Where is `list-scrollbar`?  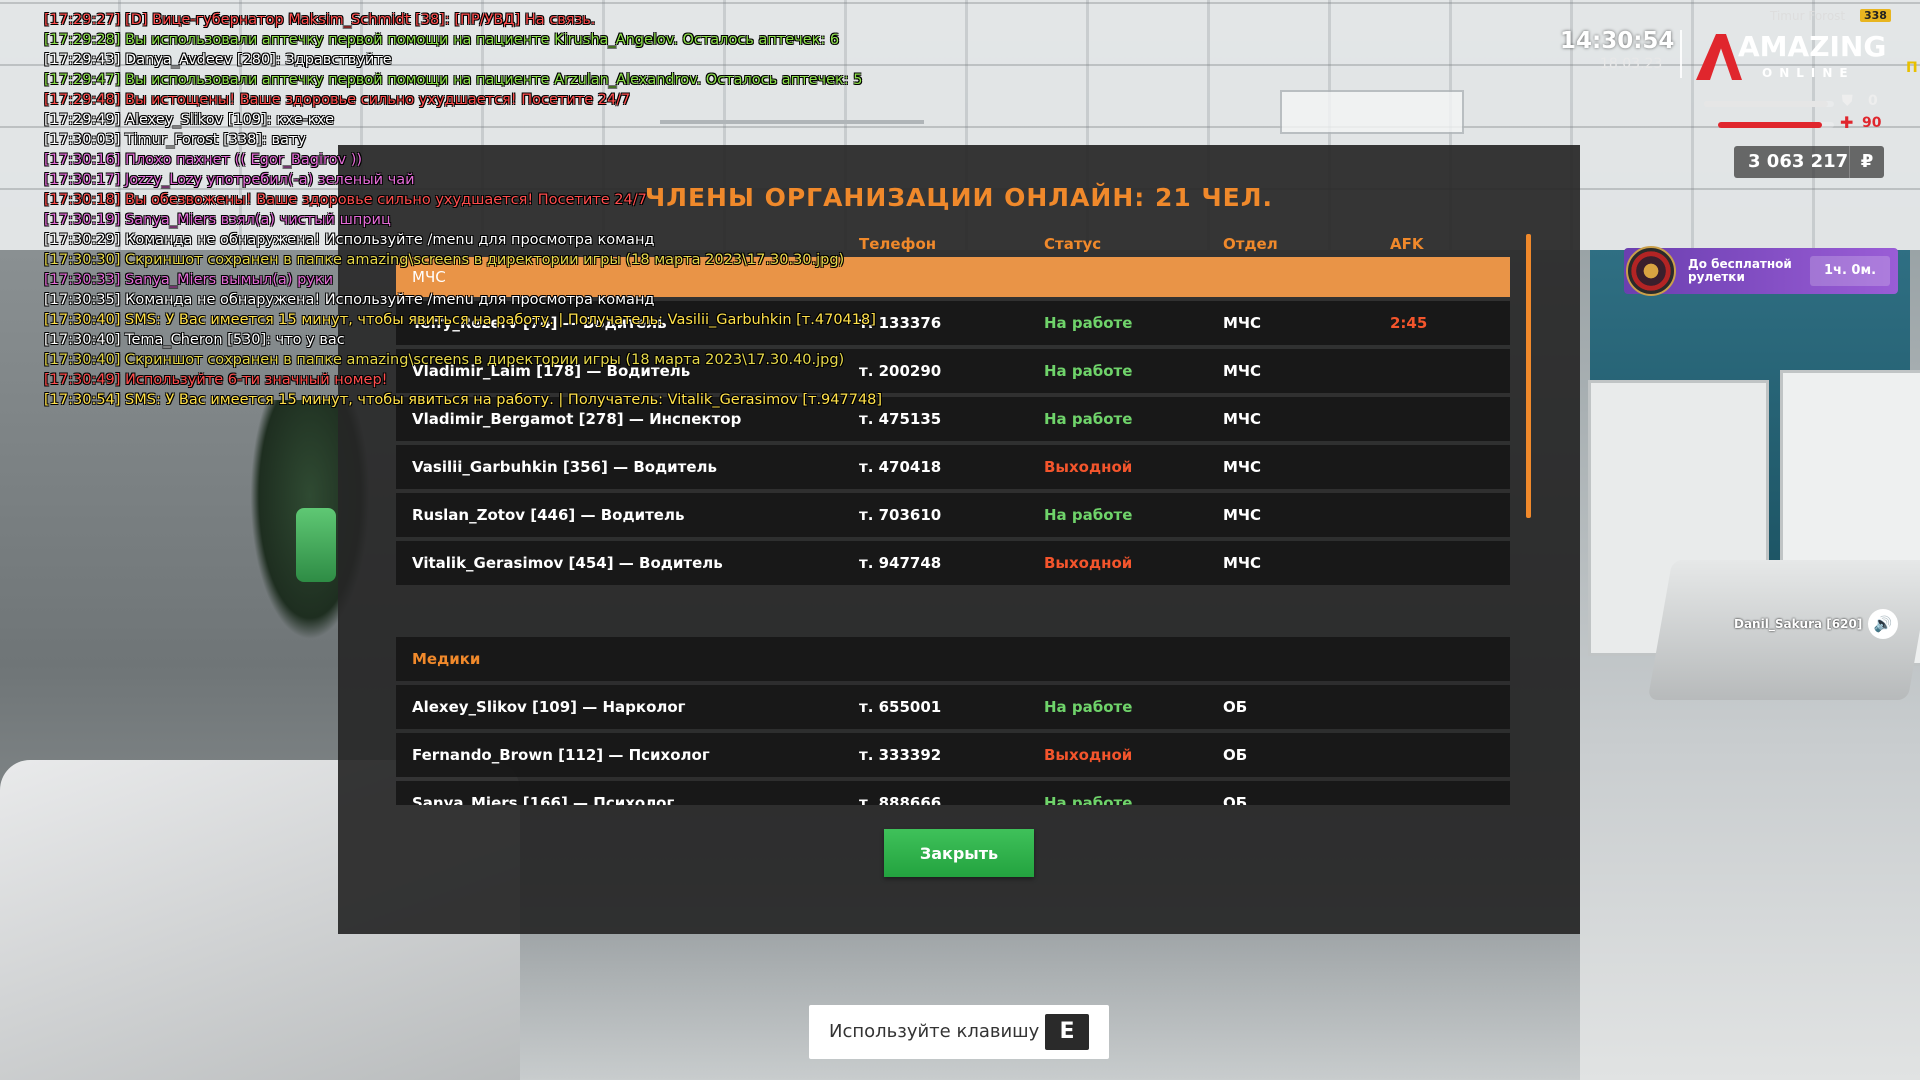
list-scrollbar is located at coordinates (1528, 376).